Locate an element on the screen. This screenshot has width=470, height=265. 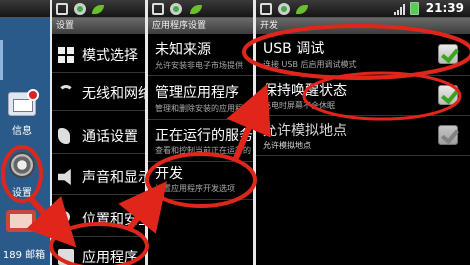
home-screen: 信息 设置 189 邮箱 is located at coordinates (25, 132).